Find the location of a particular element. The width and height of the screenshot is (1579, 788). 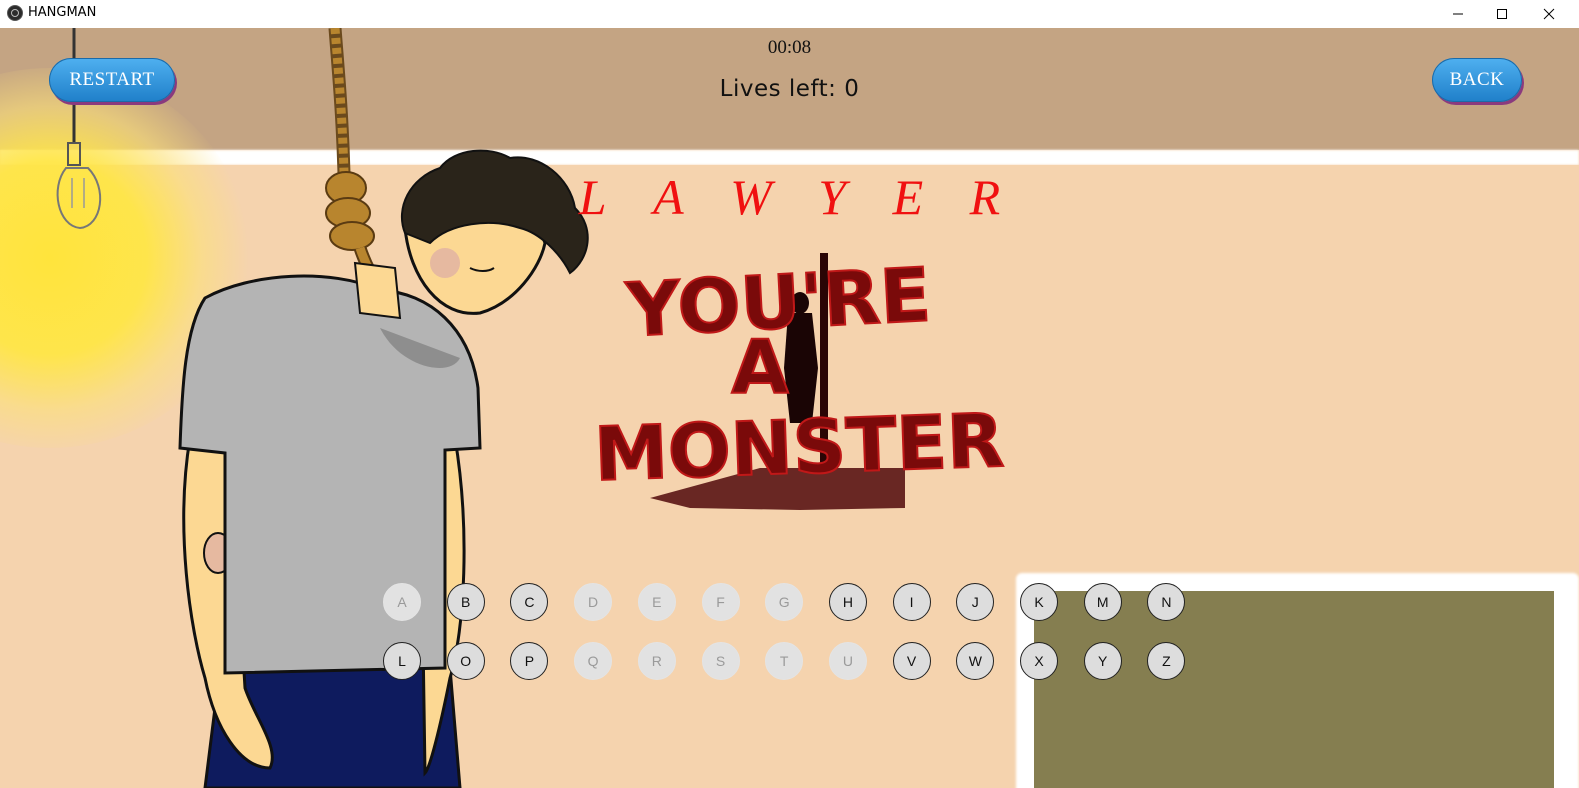

banner-line-3: MONSTER is located at coordinates (799, 448).